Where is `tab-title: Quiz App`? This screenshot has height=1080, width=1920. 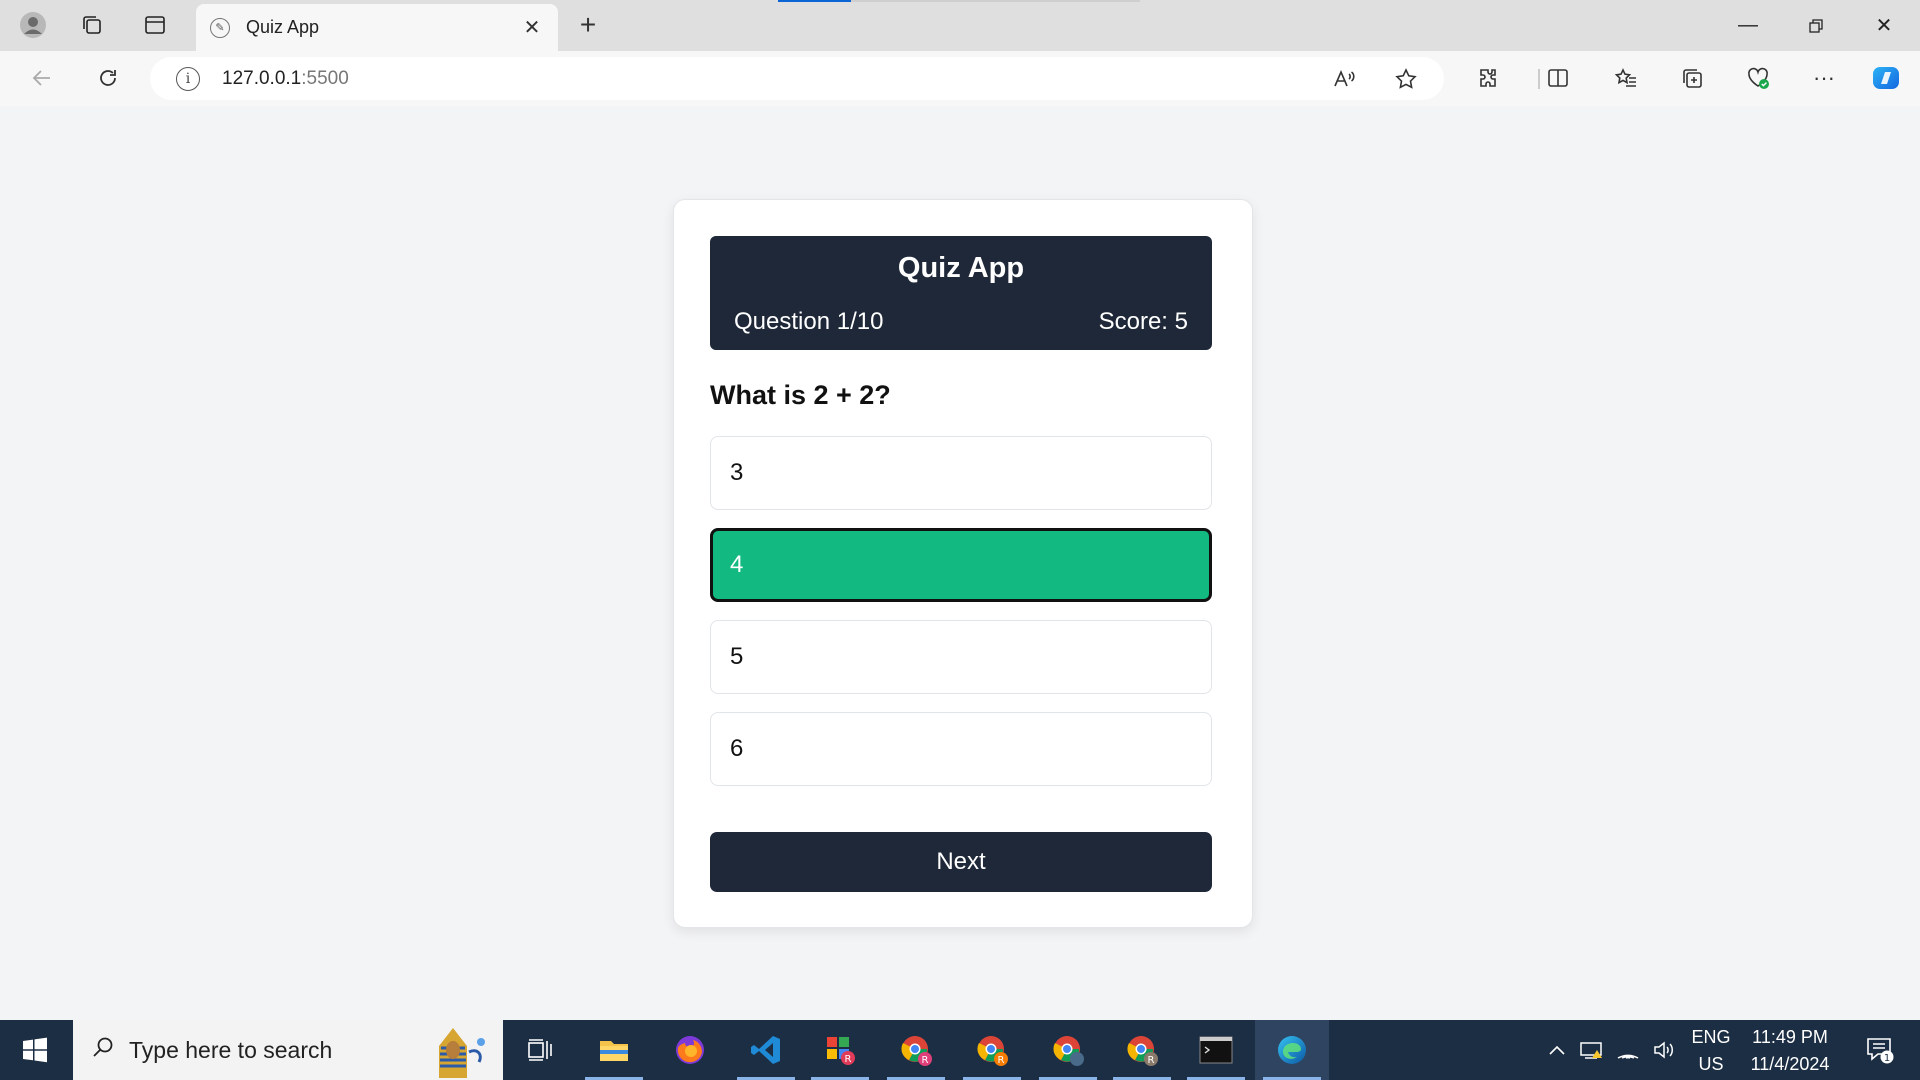 tab-title: Quiz App is located at coordinates (283, 27).